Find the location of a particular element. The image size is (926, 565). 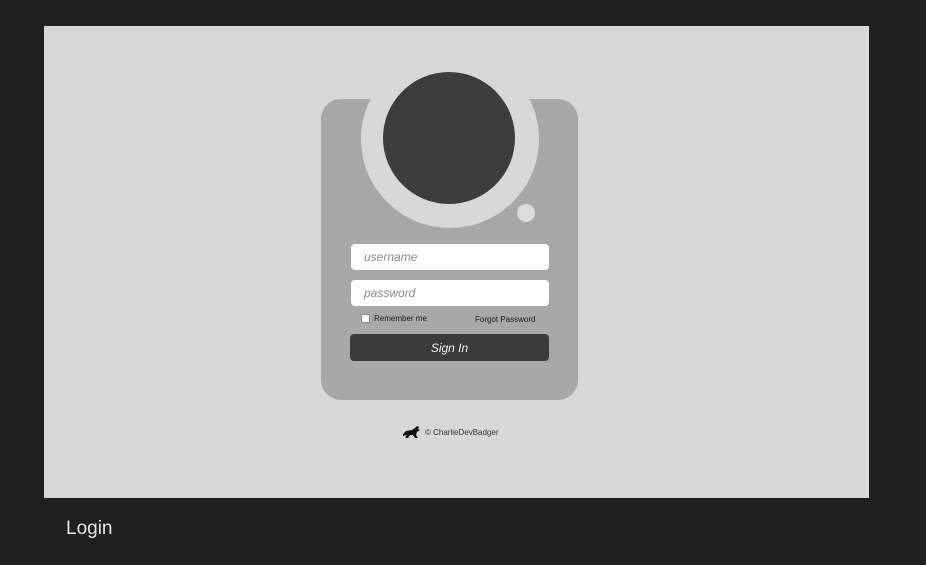

footer-credit: © CharlieDevBadger is located at coordinates (450, 432).